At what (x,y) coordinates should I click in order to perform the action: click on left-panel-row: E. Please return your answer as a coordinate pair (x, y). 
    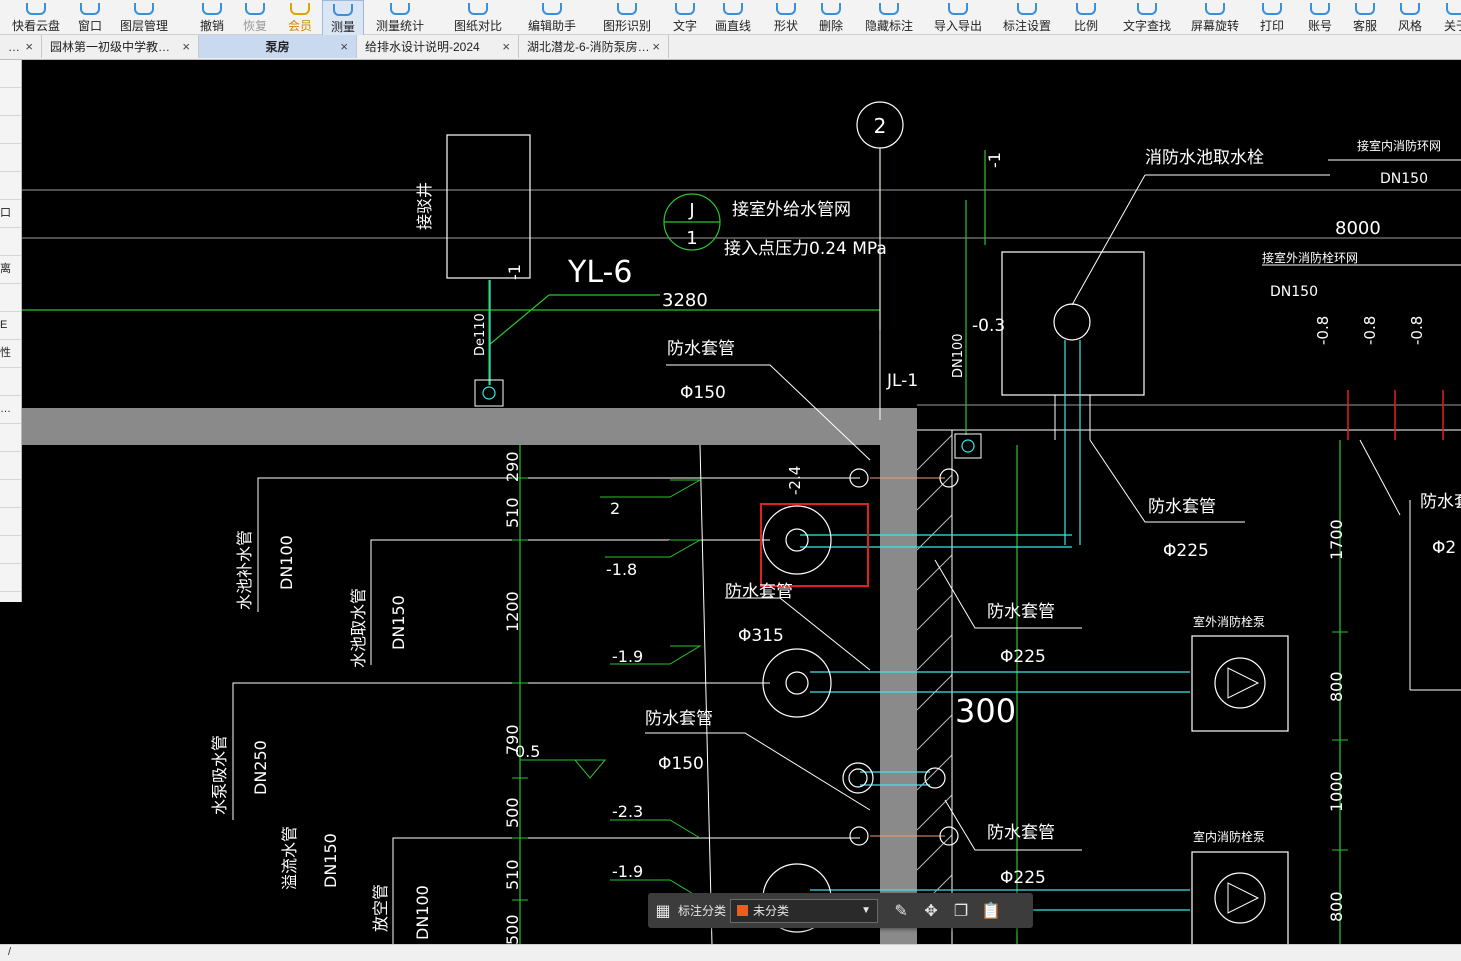
    Looking at the image, I should click on (10, 326).